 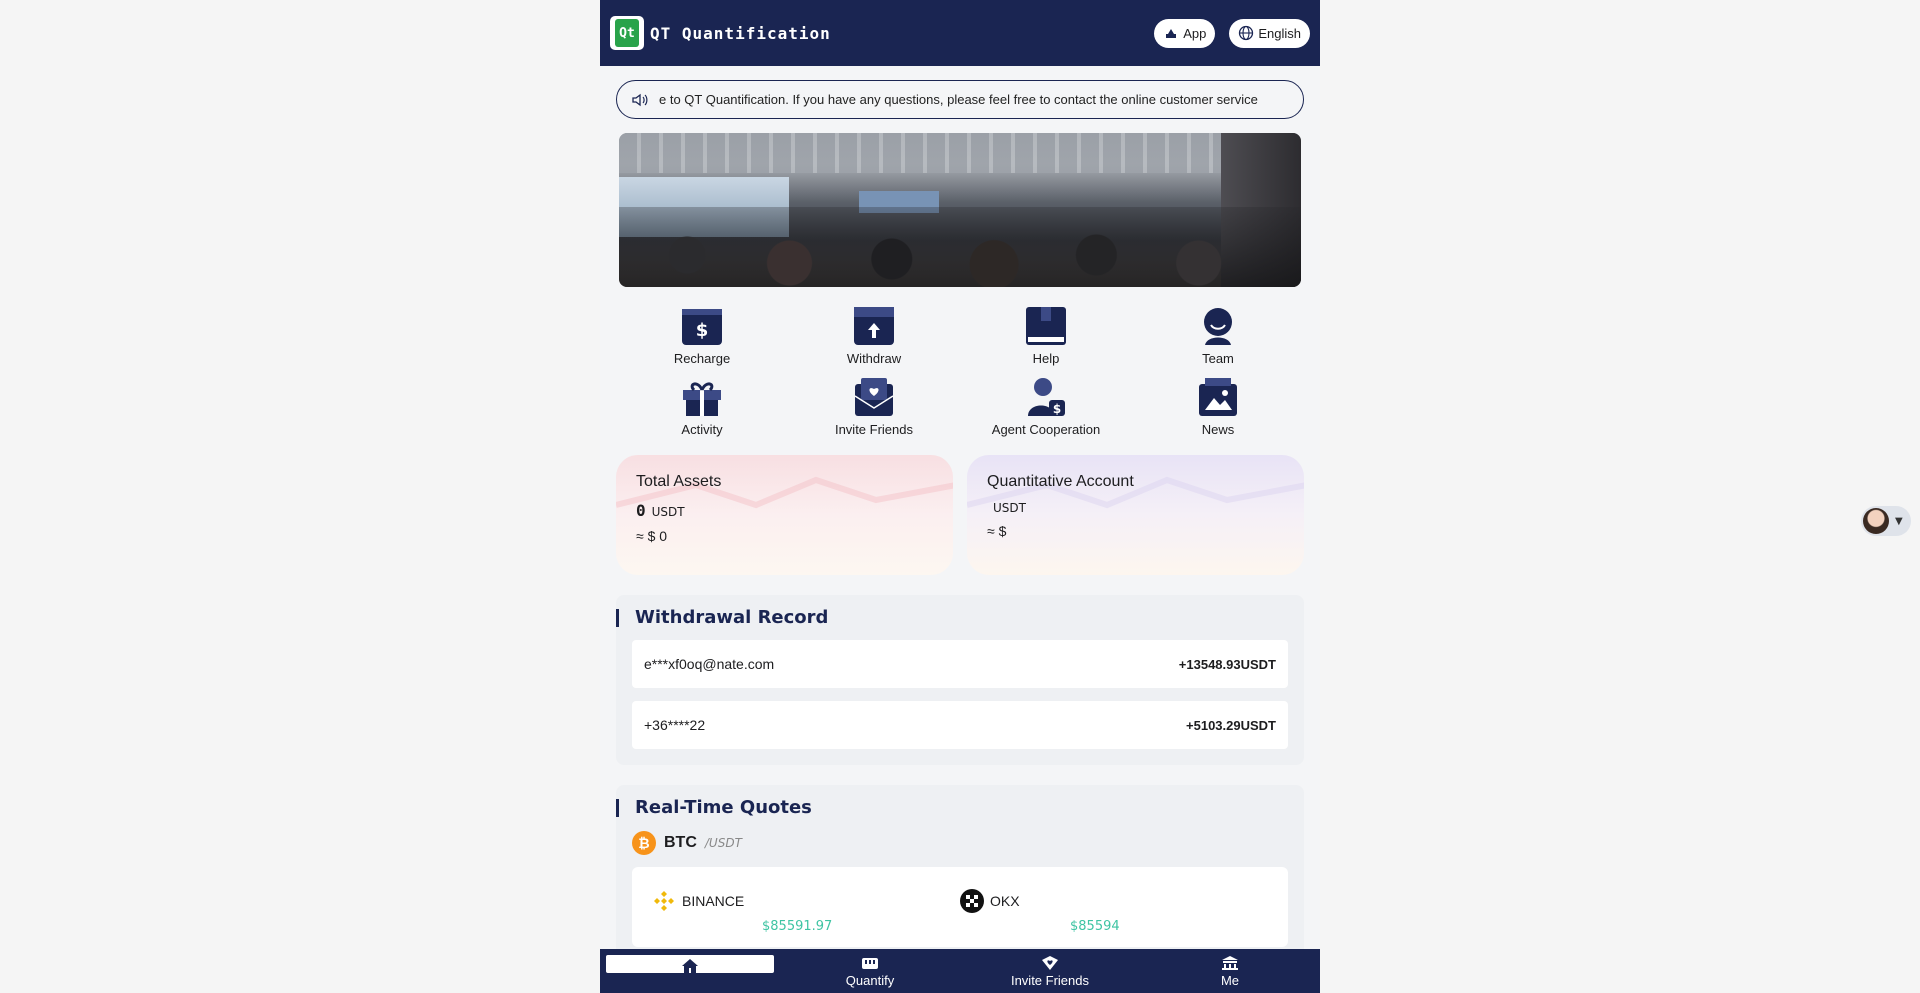 What do you see at coordinates (723, 843) in the screenshot?
I see `pair-quote: /USDT` at bounding box center [723, 843].